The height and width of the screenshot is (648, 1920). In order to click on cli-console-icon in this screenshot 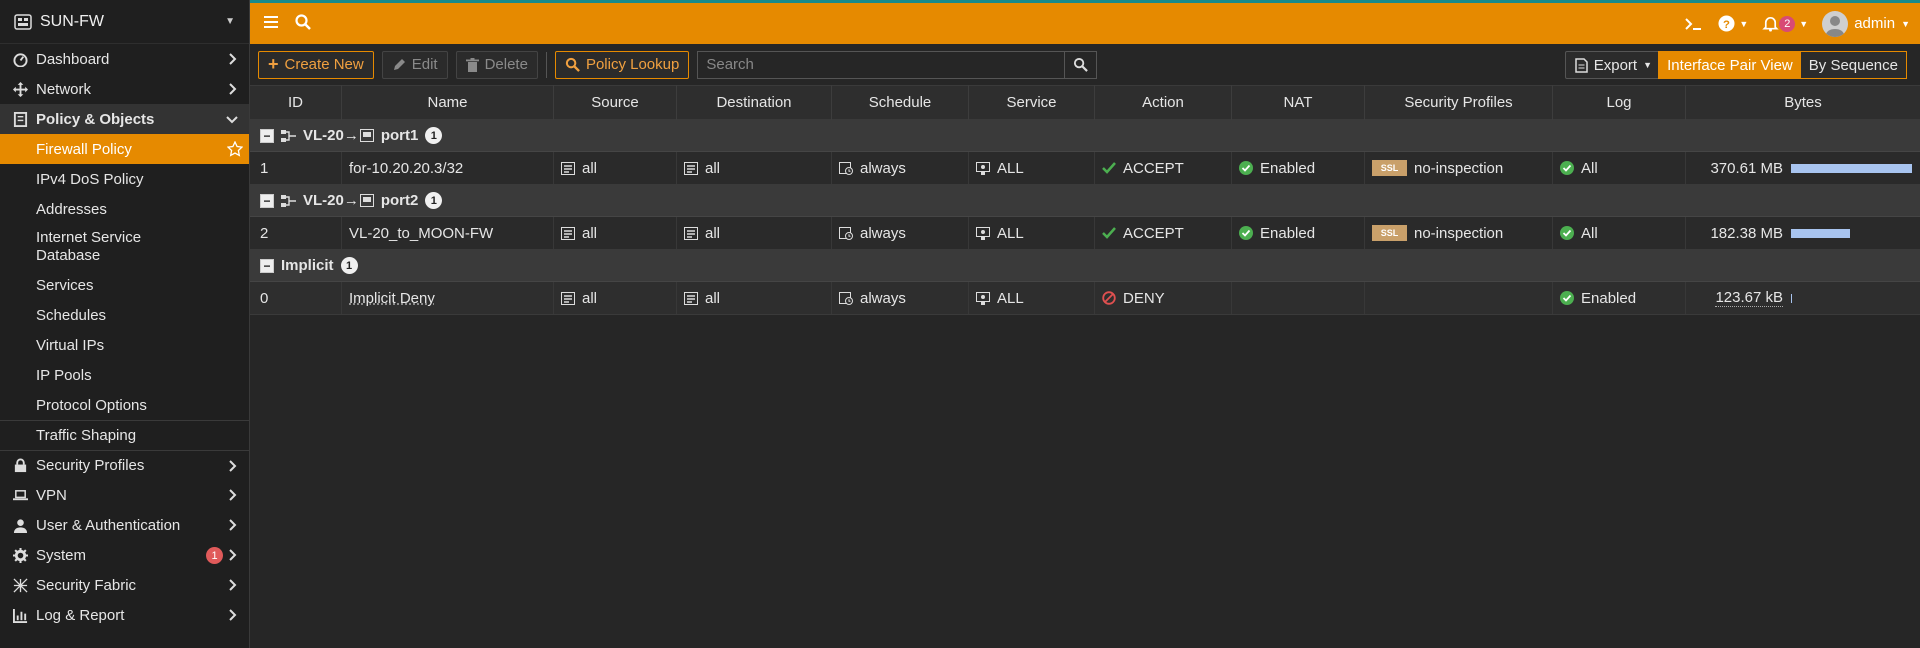, I will do `click(1694, 24)`.